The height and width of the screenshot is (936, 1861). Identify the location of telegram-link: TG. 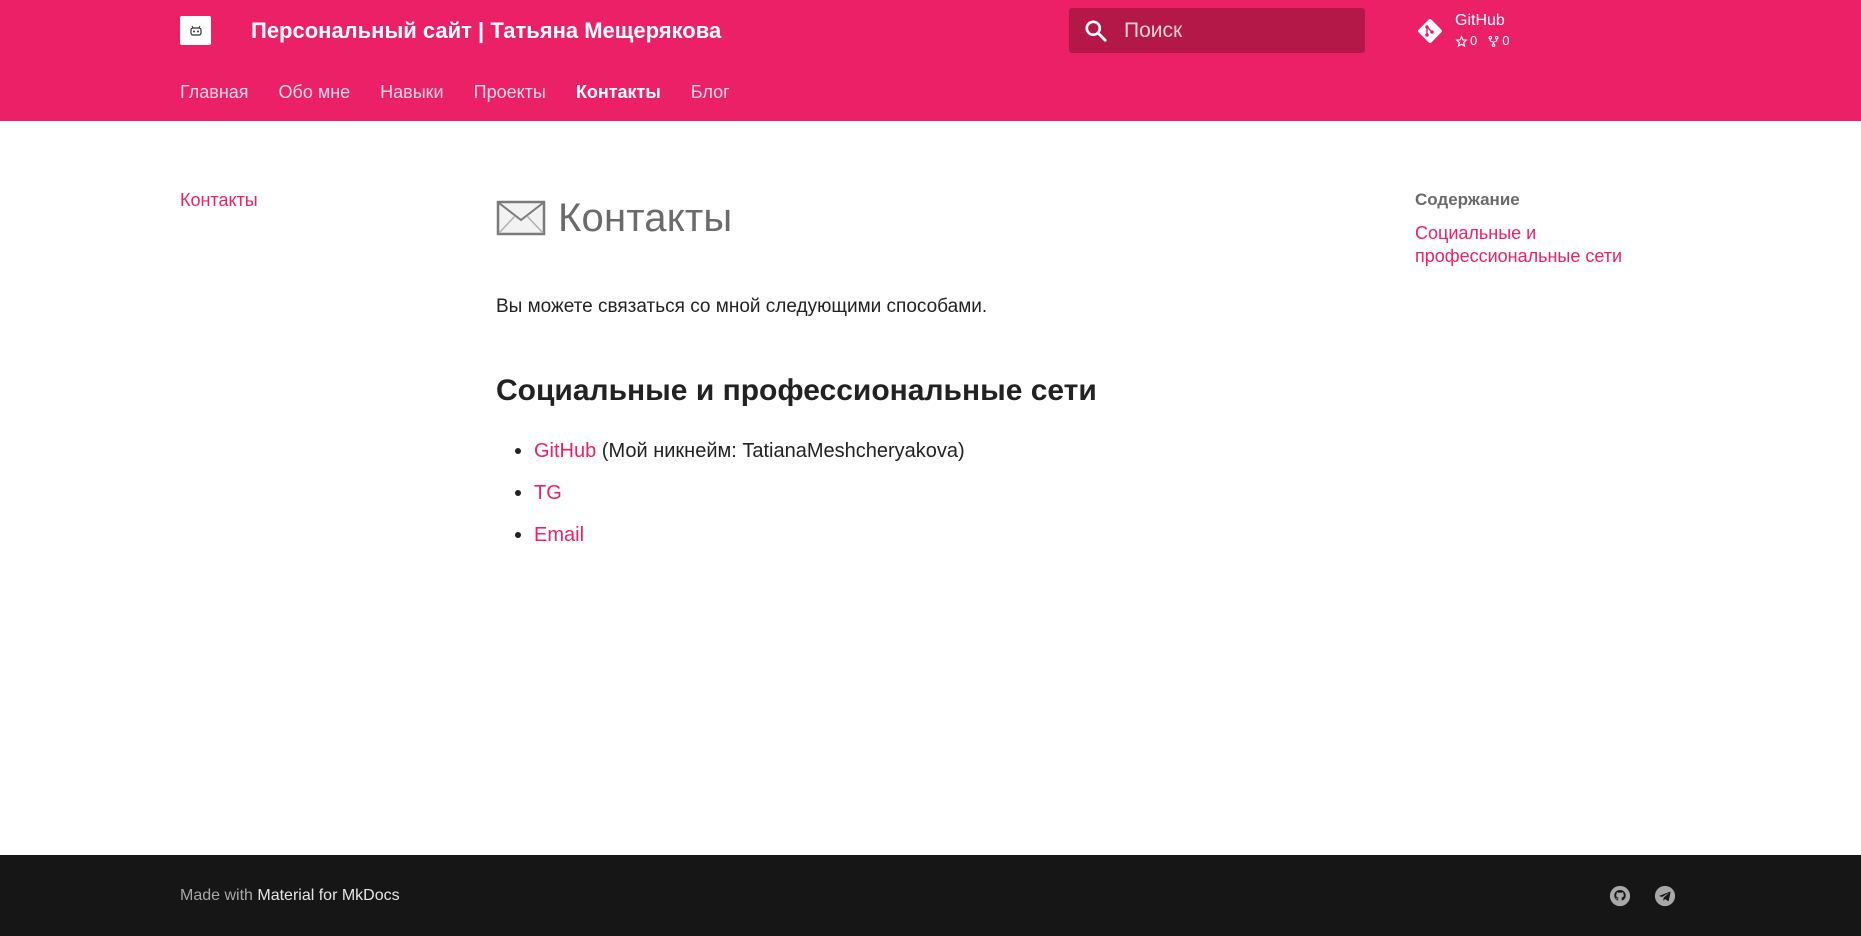
(548, 493).